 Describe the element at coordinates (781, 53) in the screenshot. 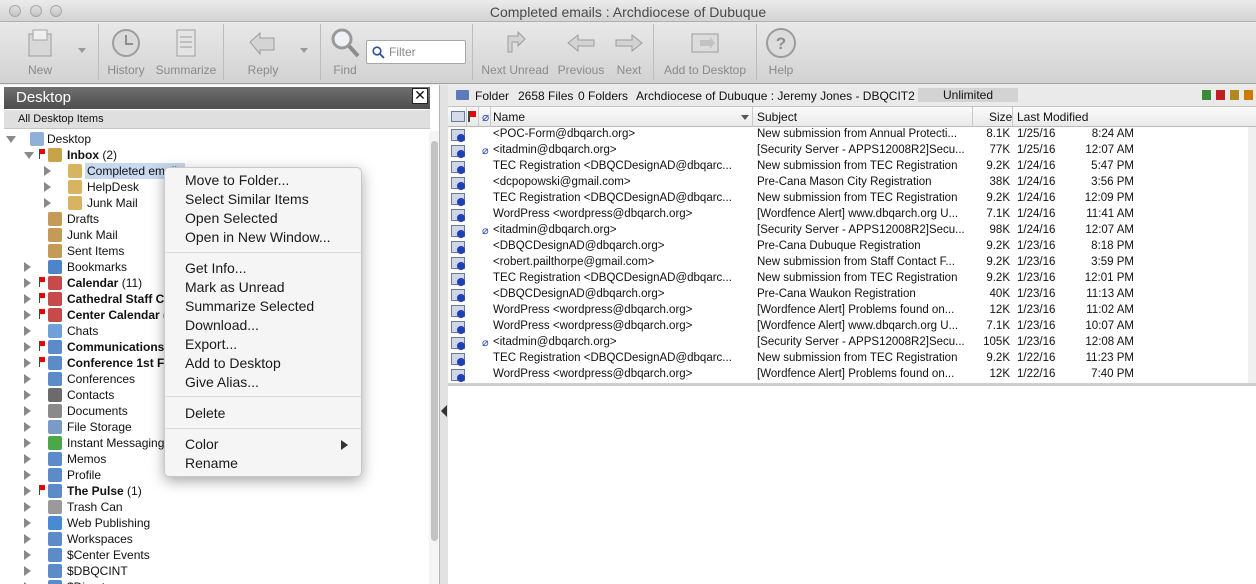

I see `help-button: ? Help` at that location.